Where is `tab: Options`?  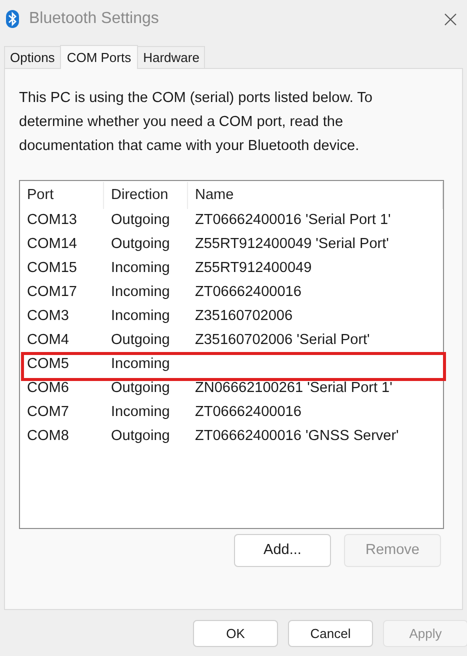 tab: Options is located at coordinates (32, 57).